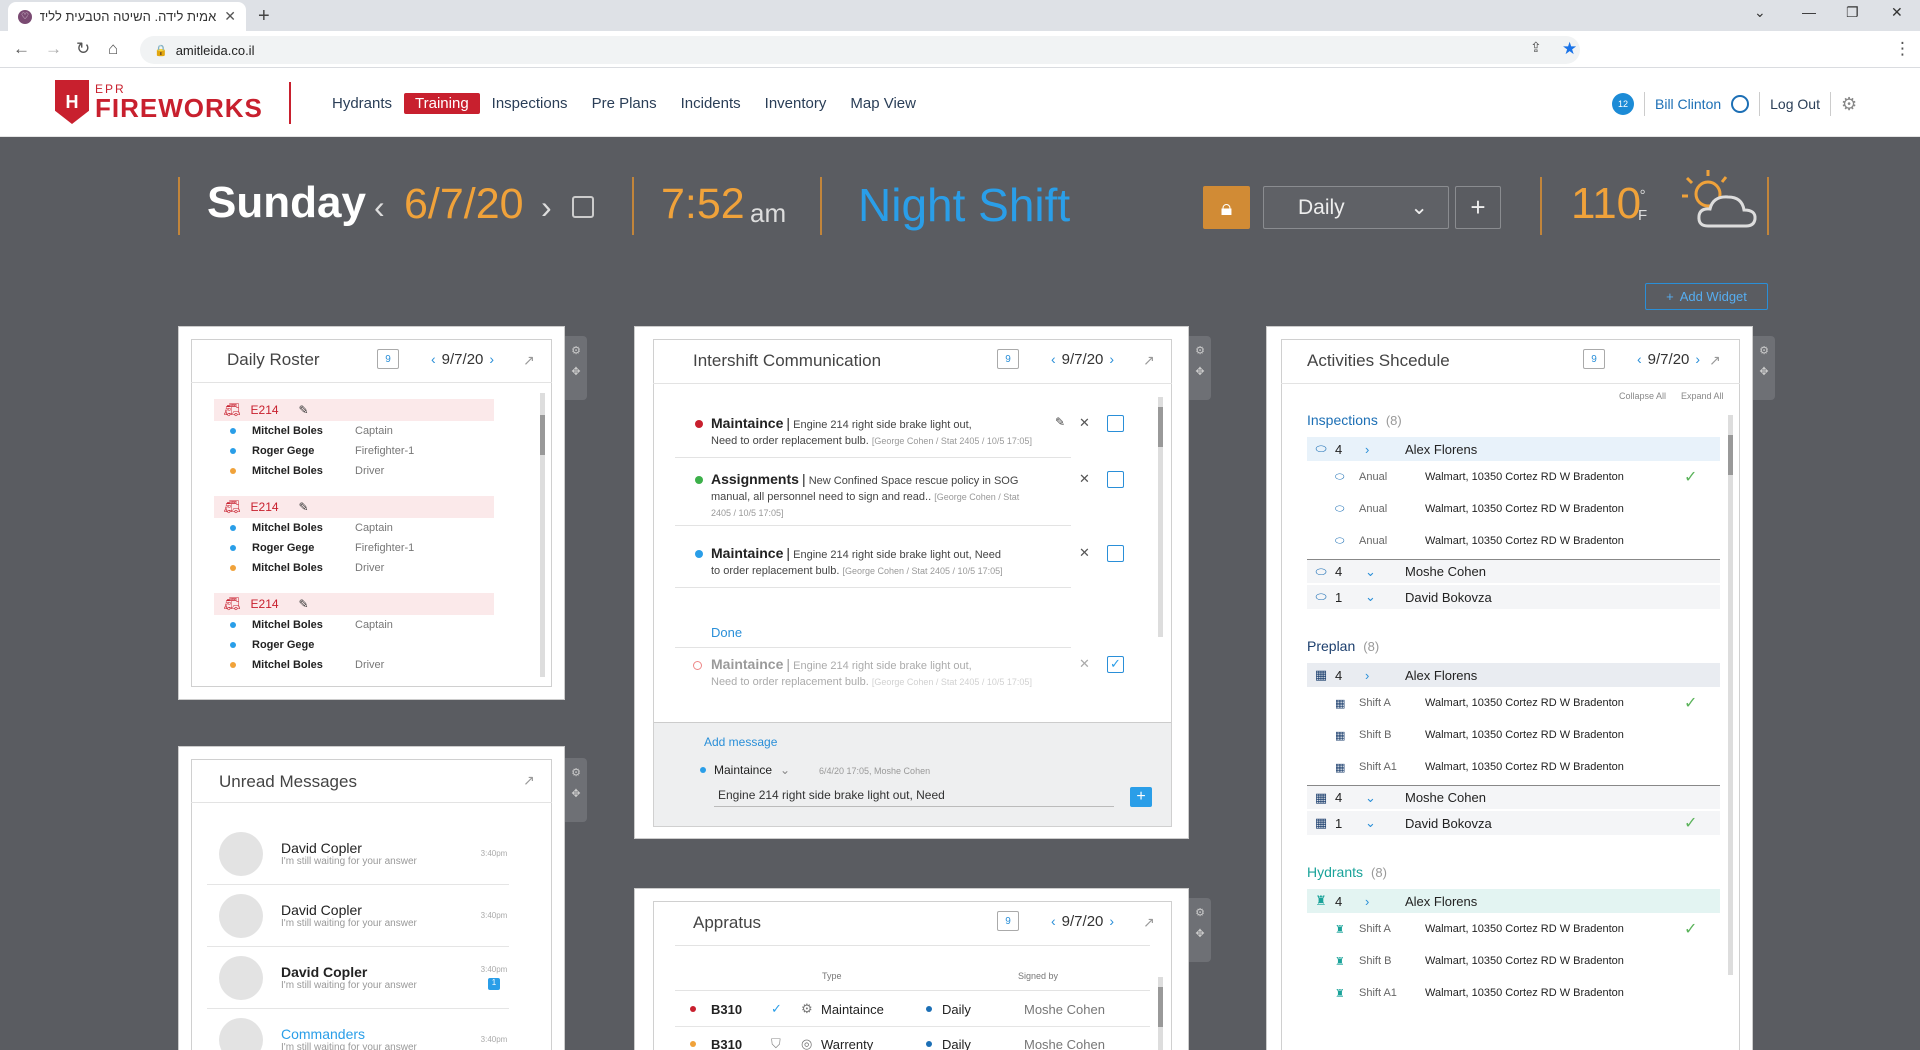 The width and height of the screenshot is (1920, 1050). I want to click on send-message-button: +, so click(1141, 797).